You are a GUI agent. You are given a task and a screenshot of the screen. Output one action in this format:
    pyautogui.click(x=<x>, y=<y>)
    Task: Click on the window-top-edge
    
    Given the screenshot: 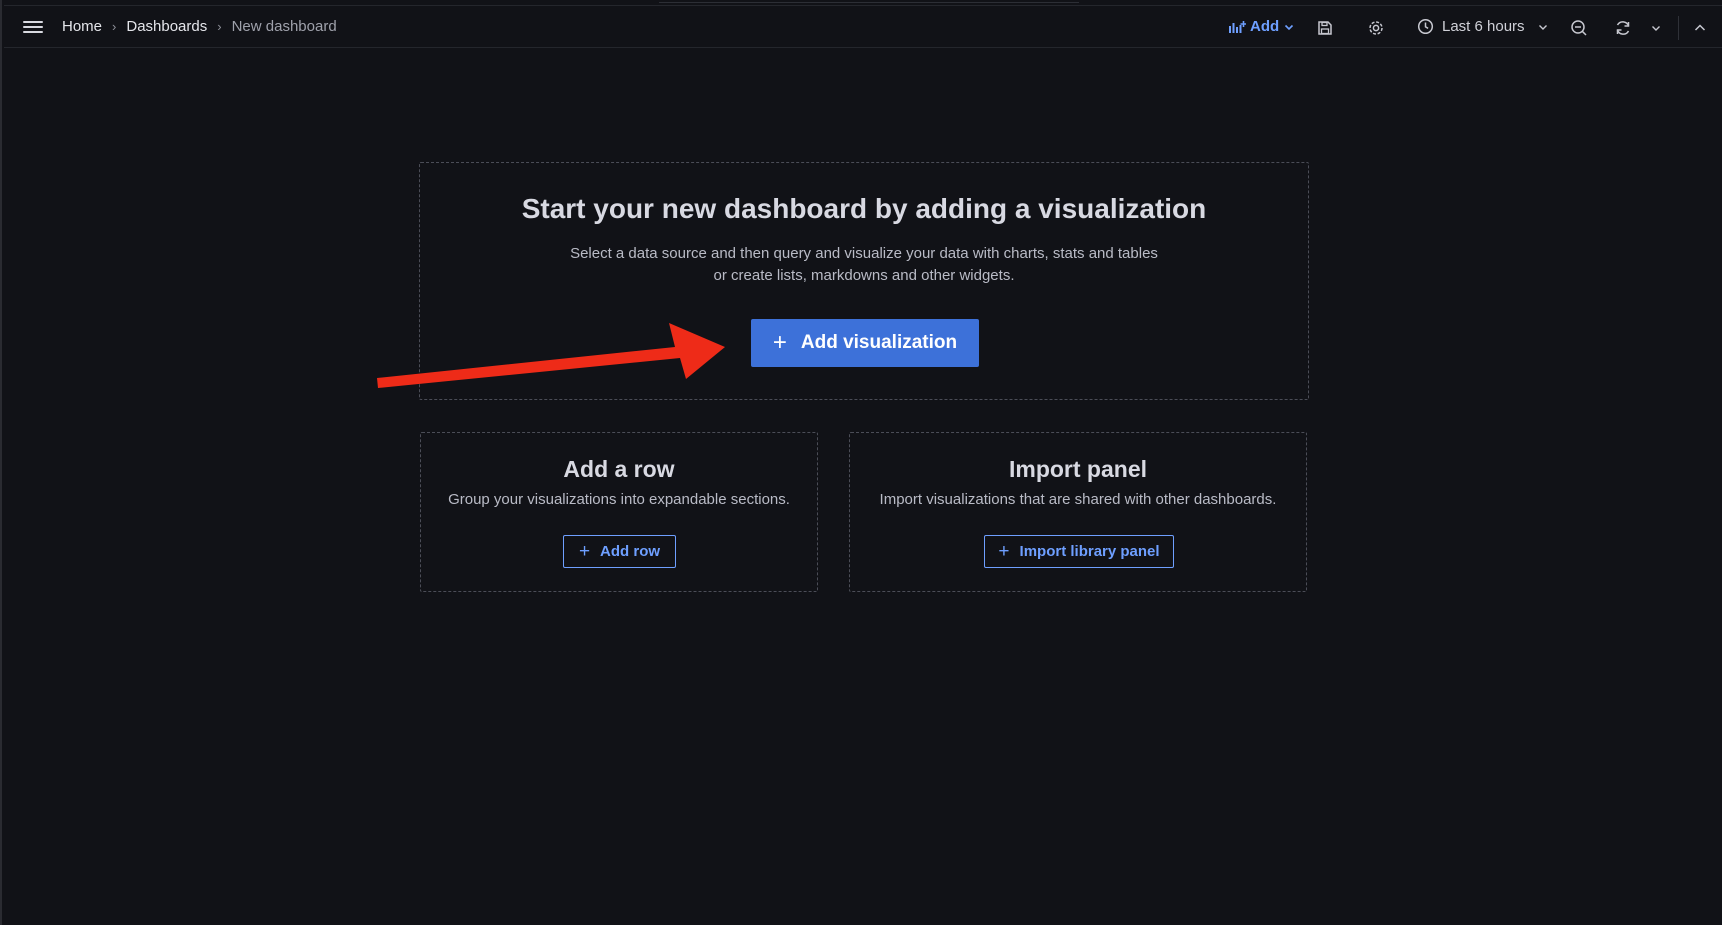 What is the action you would take?
    pyautogui.click(x=869, y=1)
    